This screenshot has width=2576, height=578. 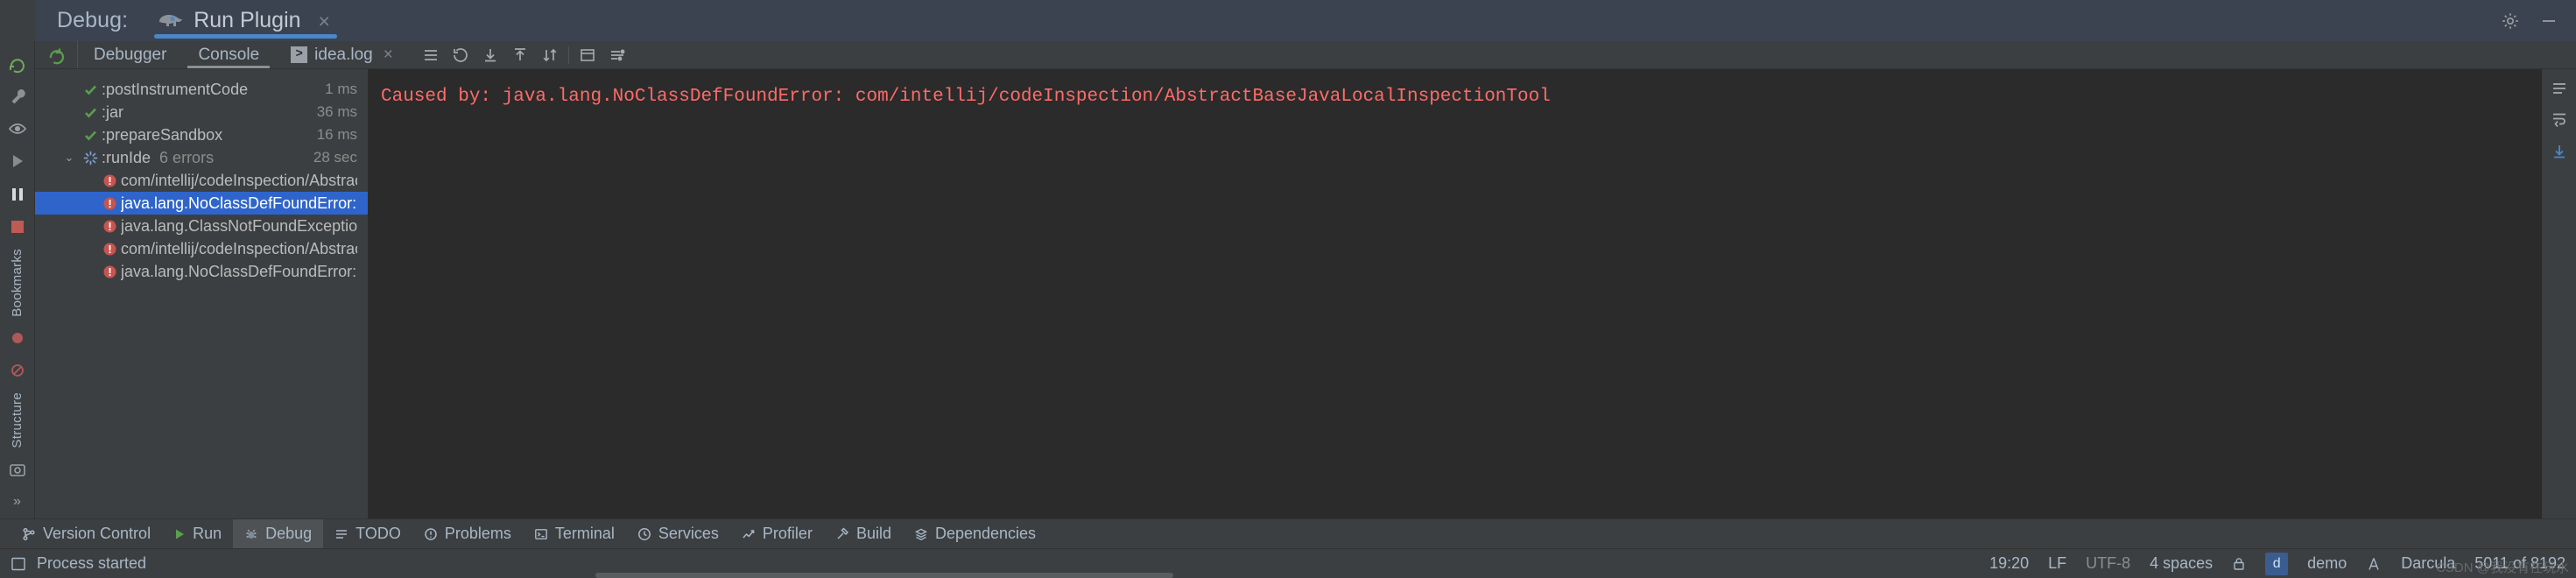 What do you see at coordinates (2548, 21) in the screenshot?
I see `minimize-icon` at bounding box center [2548, 21].